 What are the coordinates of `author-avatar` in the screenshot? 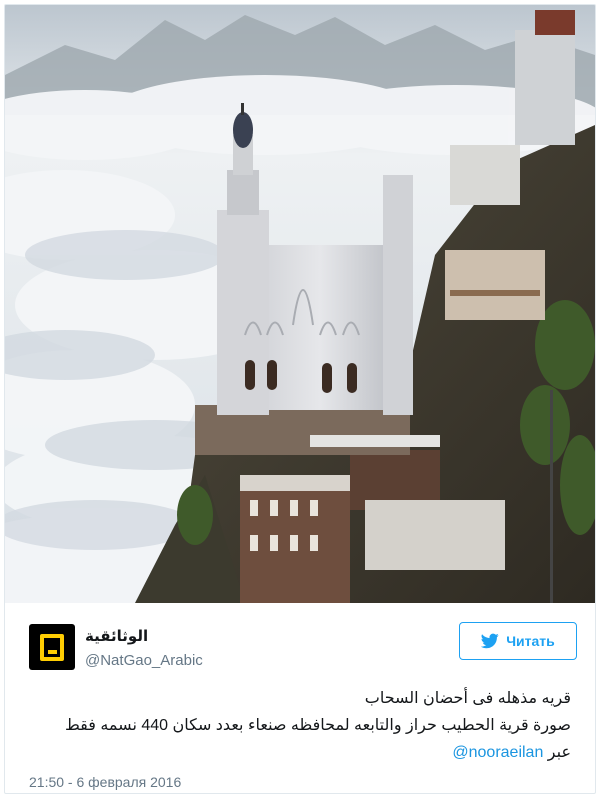 It's located at (52, 647).